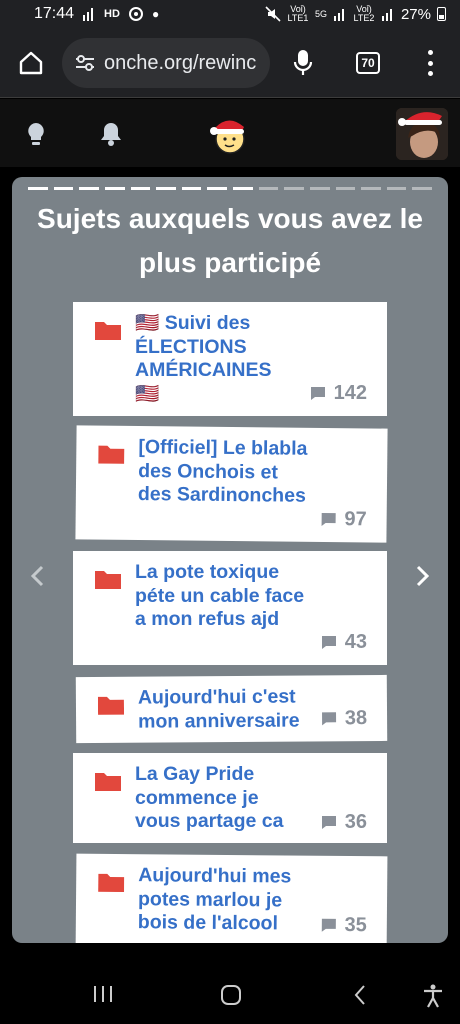  I want to click on topic-title: La Gay Pride commence je vous partage ca, so click(220, 798).